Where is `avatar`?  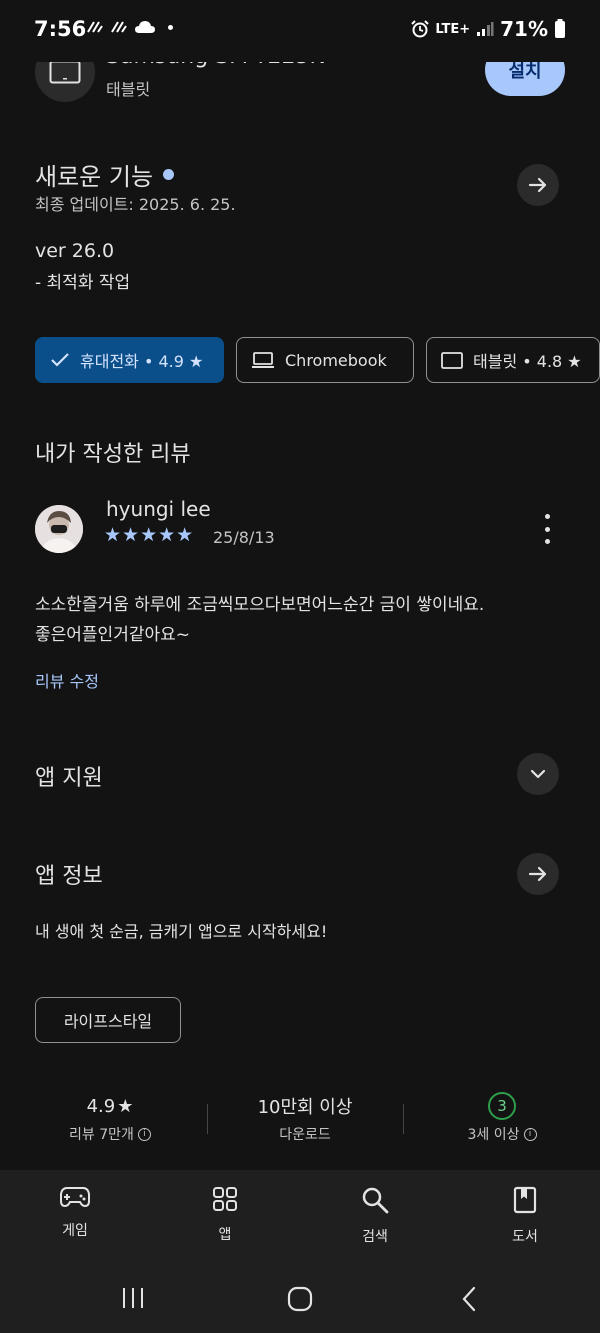 avatar is located at coordinates (59, 529).